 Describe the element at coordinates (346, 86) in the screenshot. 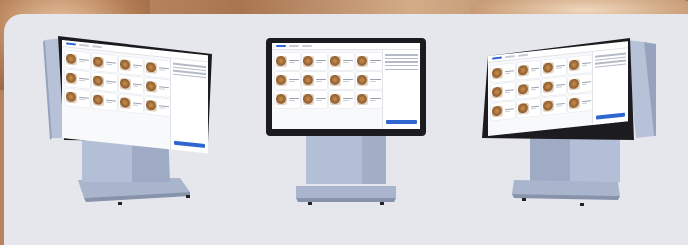

I see `screen-center` at that location.